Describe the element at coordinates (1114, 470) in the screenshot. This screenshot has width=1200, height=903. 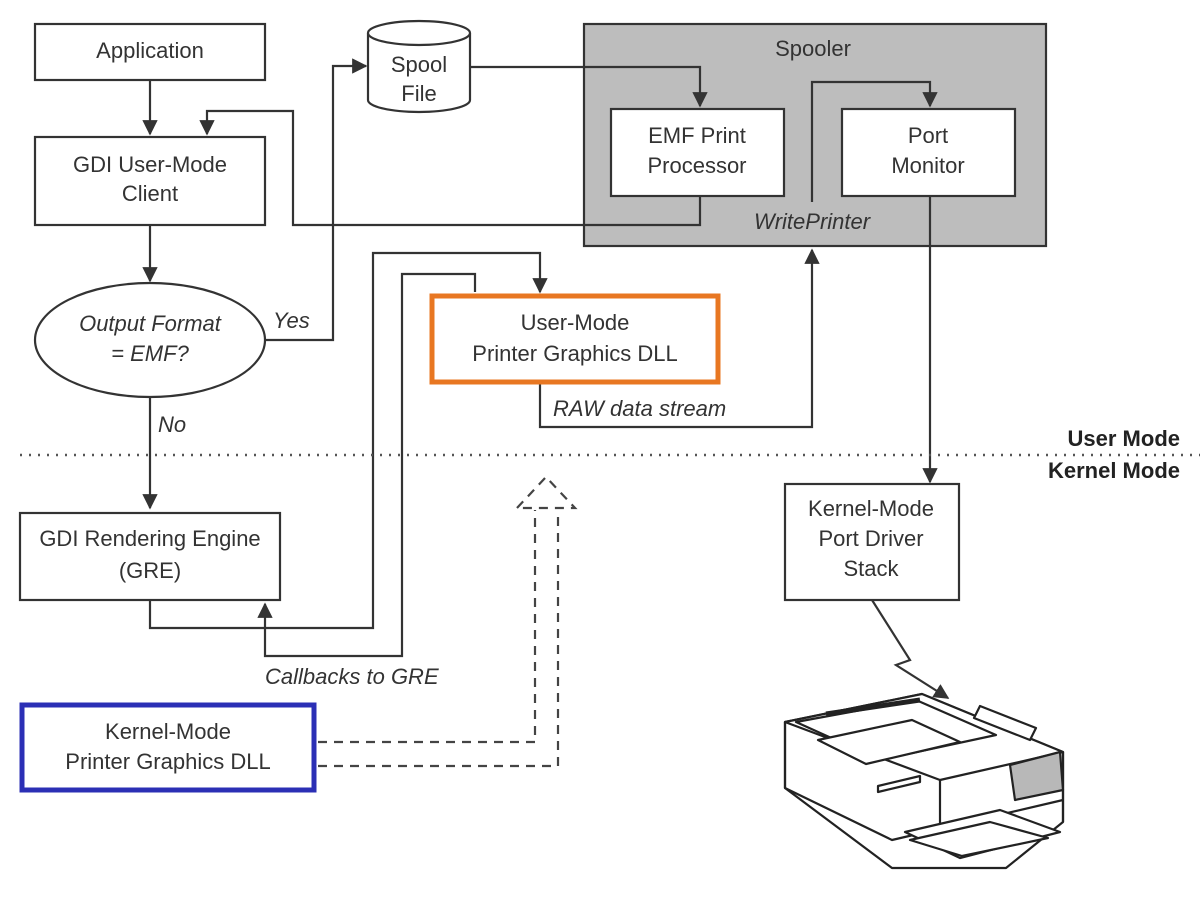
I see `kernel-mode-label: Kernel Mode` at that location.